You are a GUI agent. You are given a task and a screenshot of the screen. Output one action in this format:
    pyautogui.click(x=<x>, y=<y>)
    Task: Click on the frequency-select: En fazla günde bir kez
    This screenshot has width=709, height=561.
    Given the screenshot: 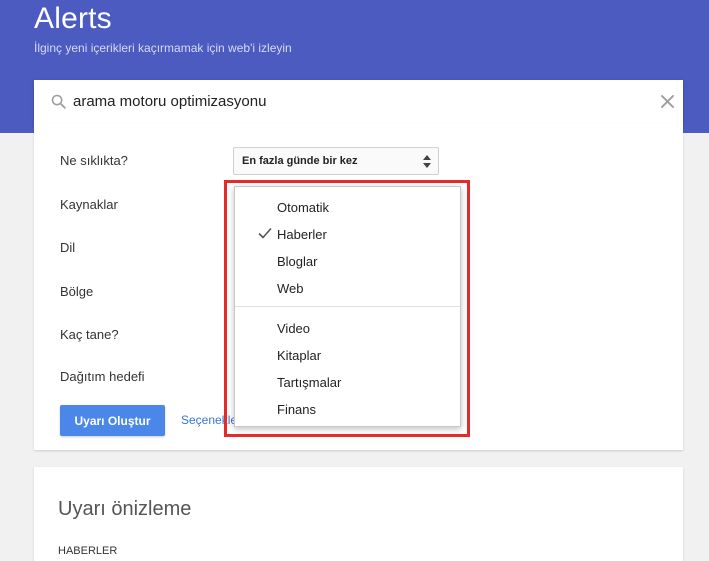 What is the action you would take?
    pyautogui.click(x=336, y=161)
    